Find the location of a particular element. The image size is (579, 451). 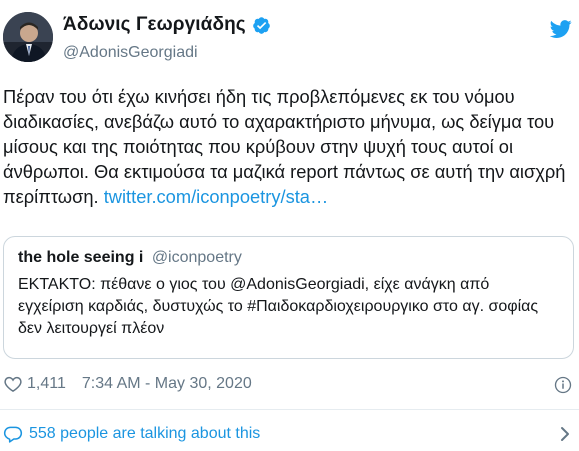

quoted-handle: @iconpoetry is located at coordinates (196, 257).